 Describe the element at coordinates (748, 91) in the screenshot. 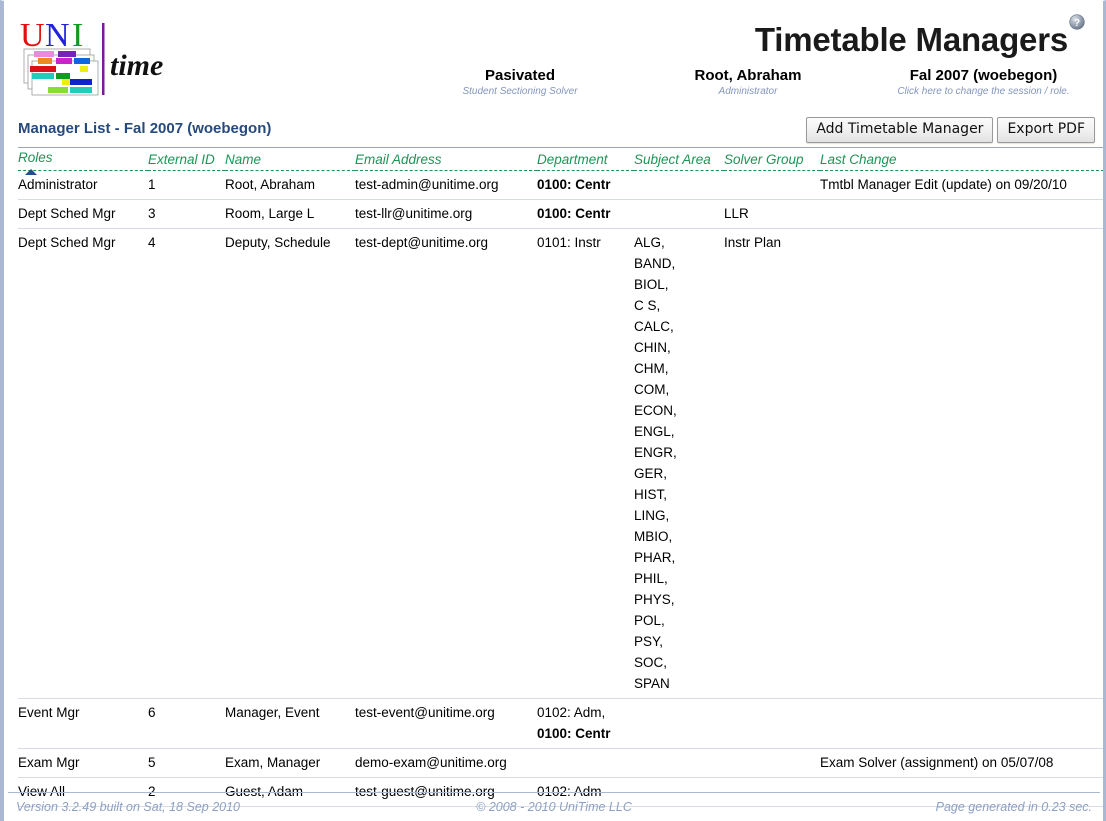

I see `current-user-role: Administrator` at that location.